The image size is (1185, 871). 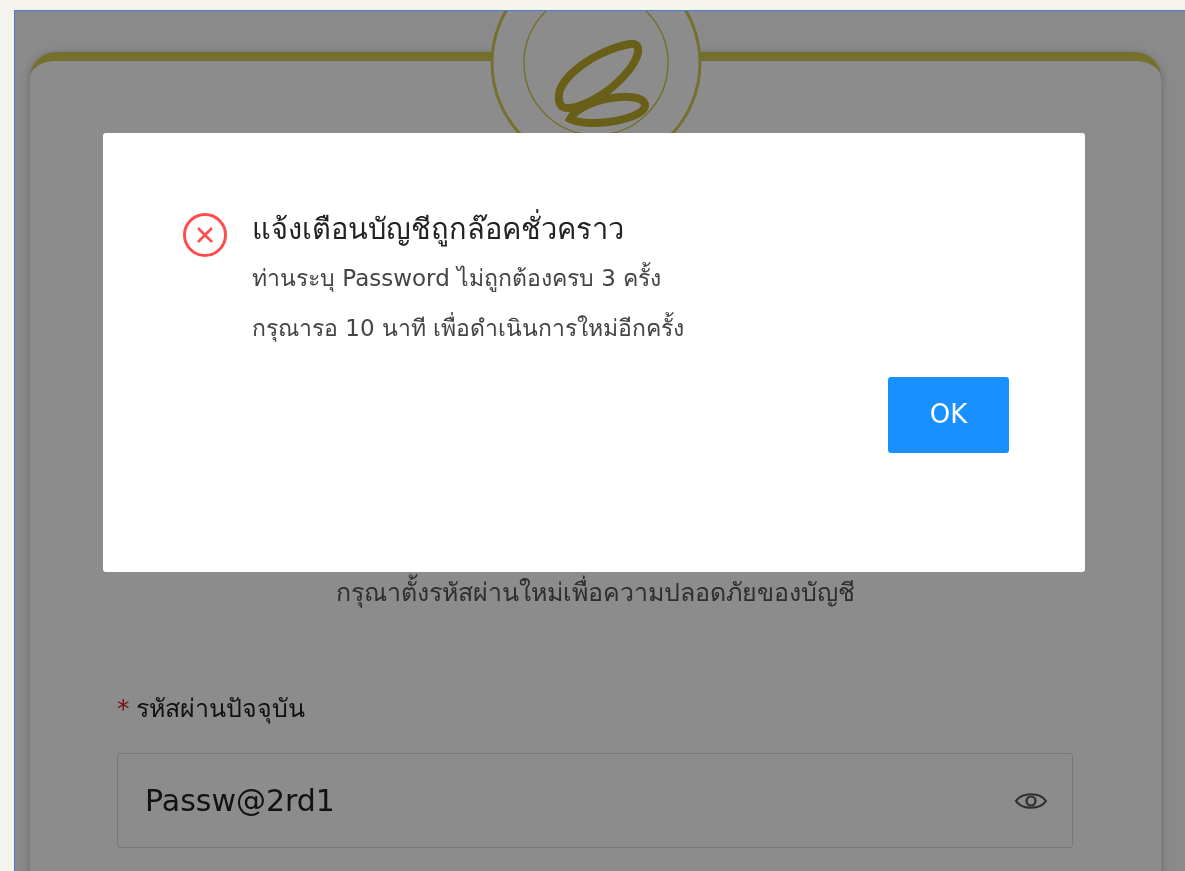 What do you see at coordinates (595, 593) in the screenshot?
I see `subtitle-text: กรุณาตั้งรหัสผ่านใหม่เพื่อความปลอดภัยของบัญชี` at bounding box center [595, 593].